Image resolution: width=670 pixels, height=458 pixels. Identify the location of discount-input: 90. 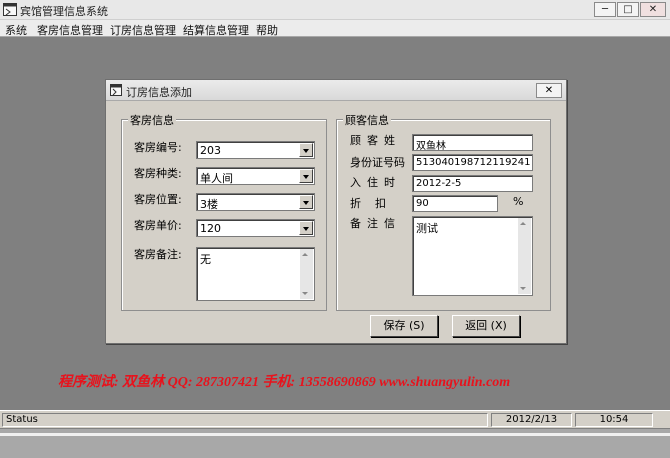
(455, 203).